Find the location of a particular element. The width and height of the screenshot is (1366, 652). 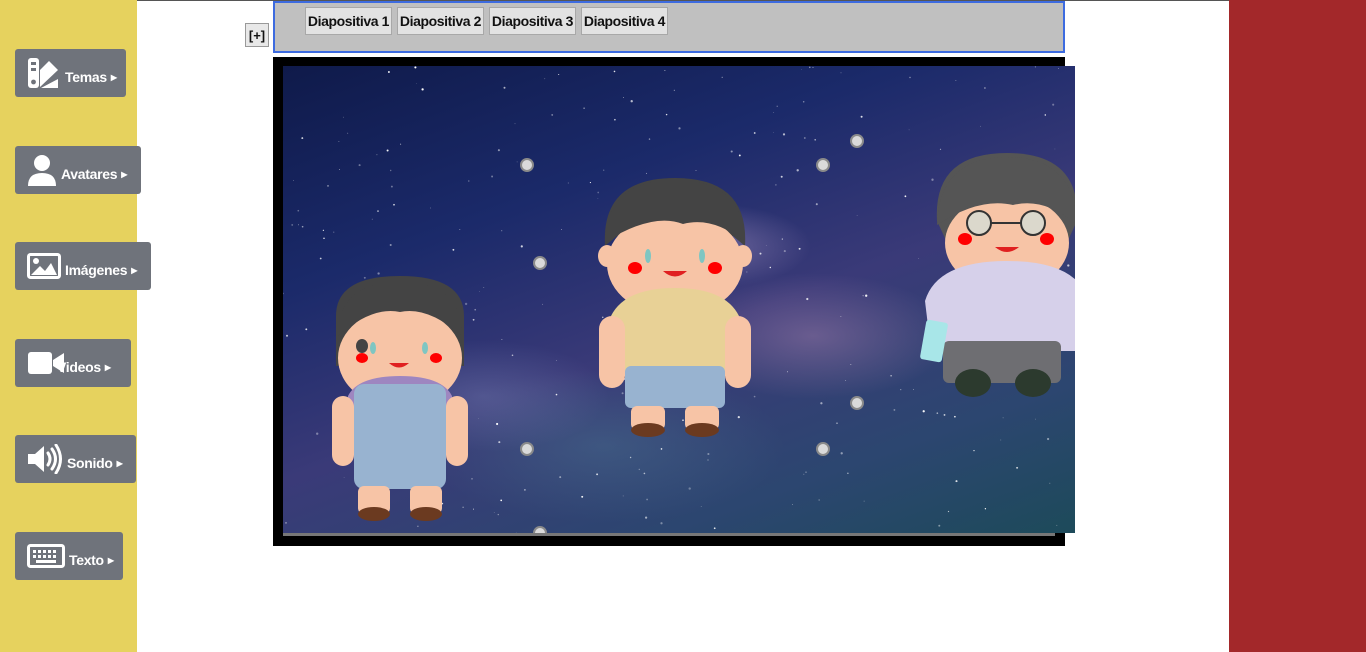

sidebar-item-imagenes: Imágenes ▶ is located at coordinates (83, 266).